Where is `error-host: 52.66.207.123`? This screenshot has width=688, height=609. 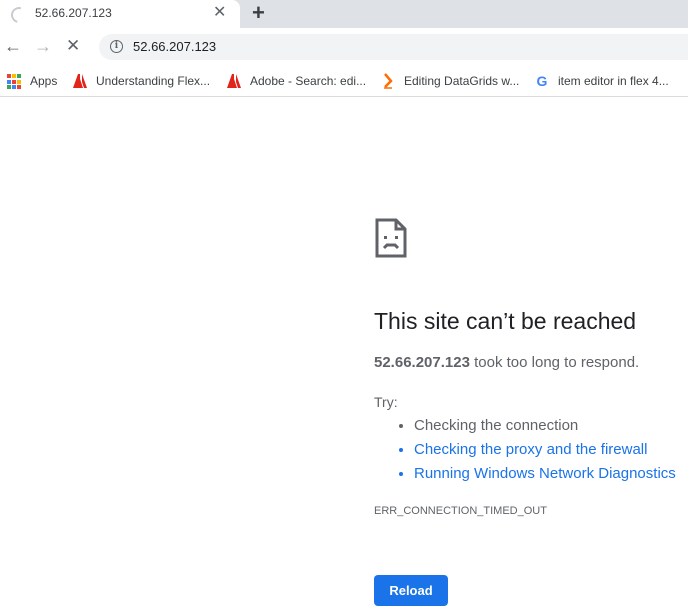
error-host: 52.66.207.123 is located at coordinates (422, 362).